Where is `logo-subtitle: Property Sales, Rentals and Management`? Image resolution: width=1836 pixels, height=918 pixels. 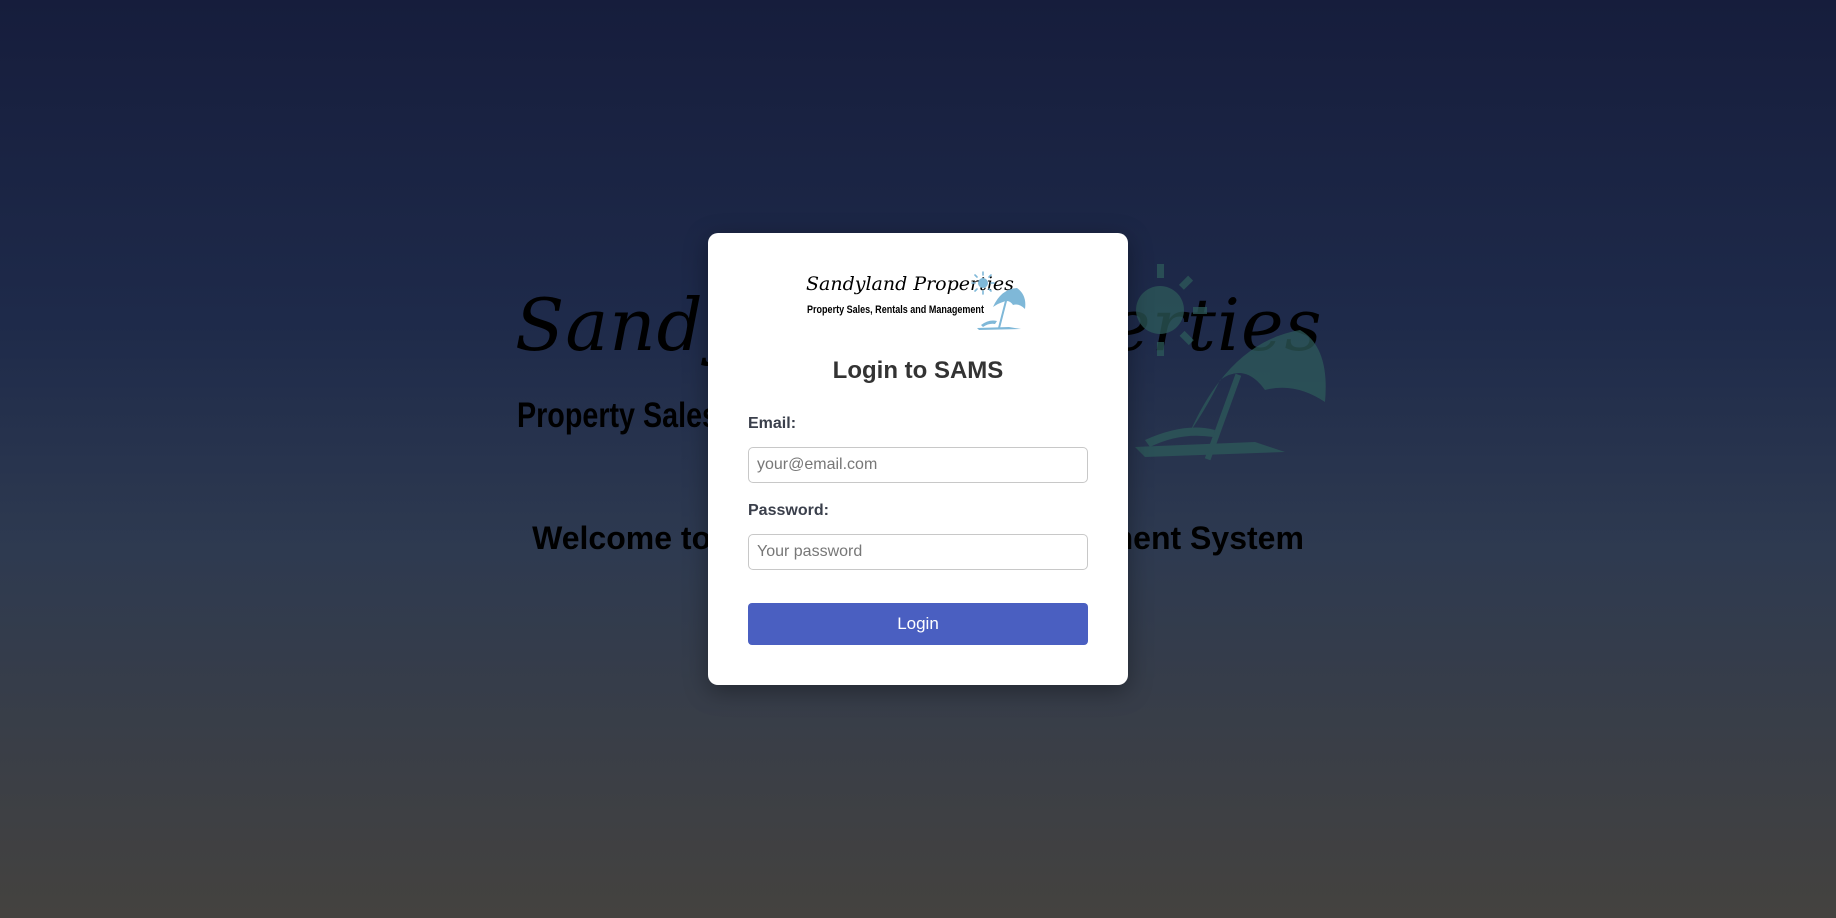 logo-subtitle: Property Sales, Rentals and Management is located at coordinates (895, 310).